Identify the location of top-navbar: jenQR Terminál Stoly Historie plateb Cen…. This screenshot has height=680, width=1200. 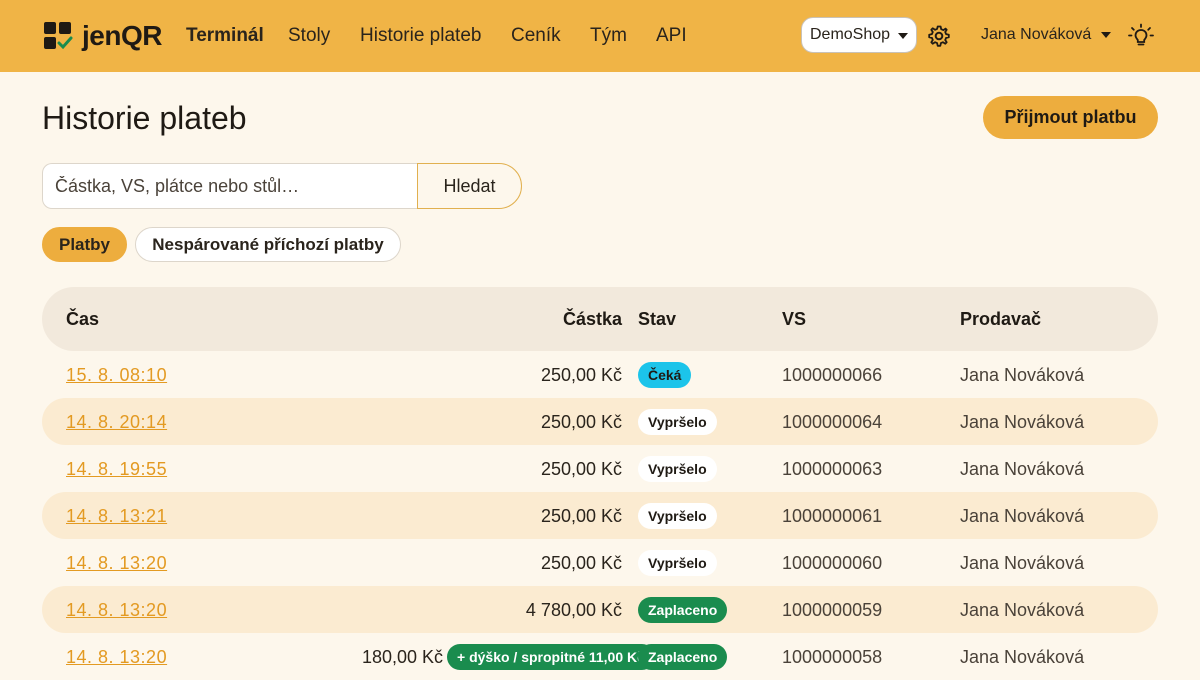
(600, 36).